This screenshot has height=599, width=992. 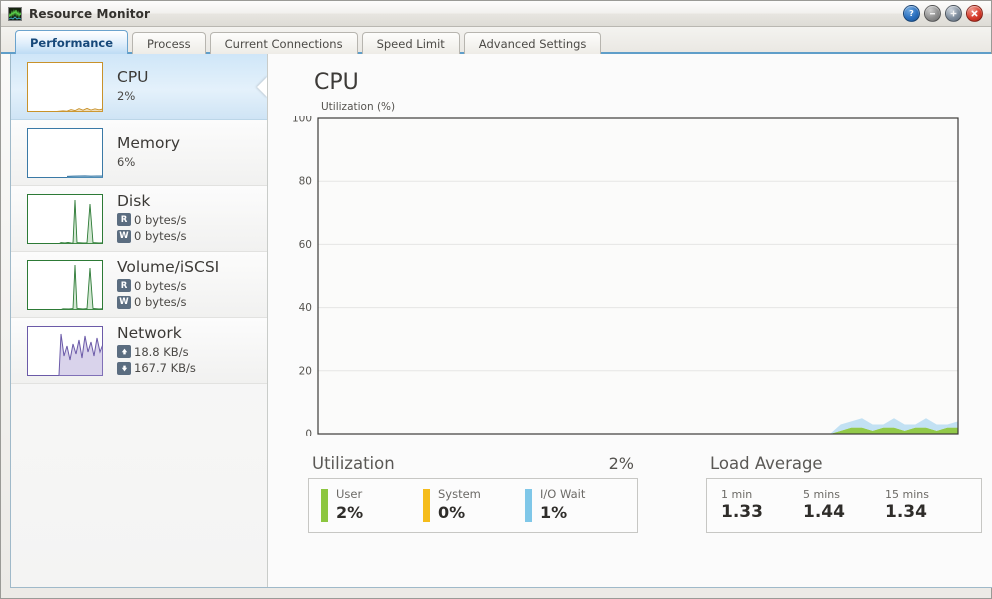 I want to click on cpu-meta: CPU 2%, so click(x=133, y=86).